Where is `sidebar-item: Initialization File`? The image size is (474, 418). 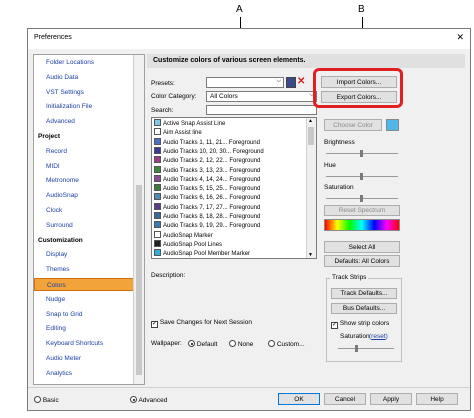 sidebar-item: Initialization File is located at coordinates (89, 106).